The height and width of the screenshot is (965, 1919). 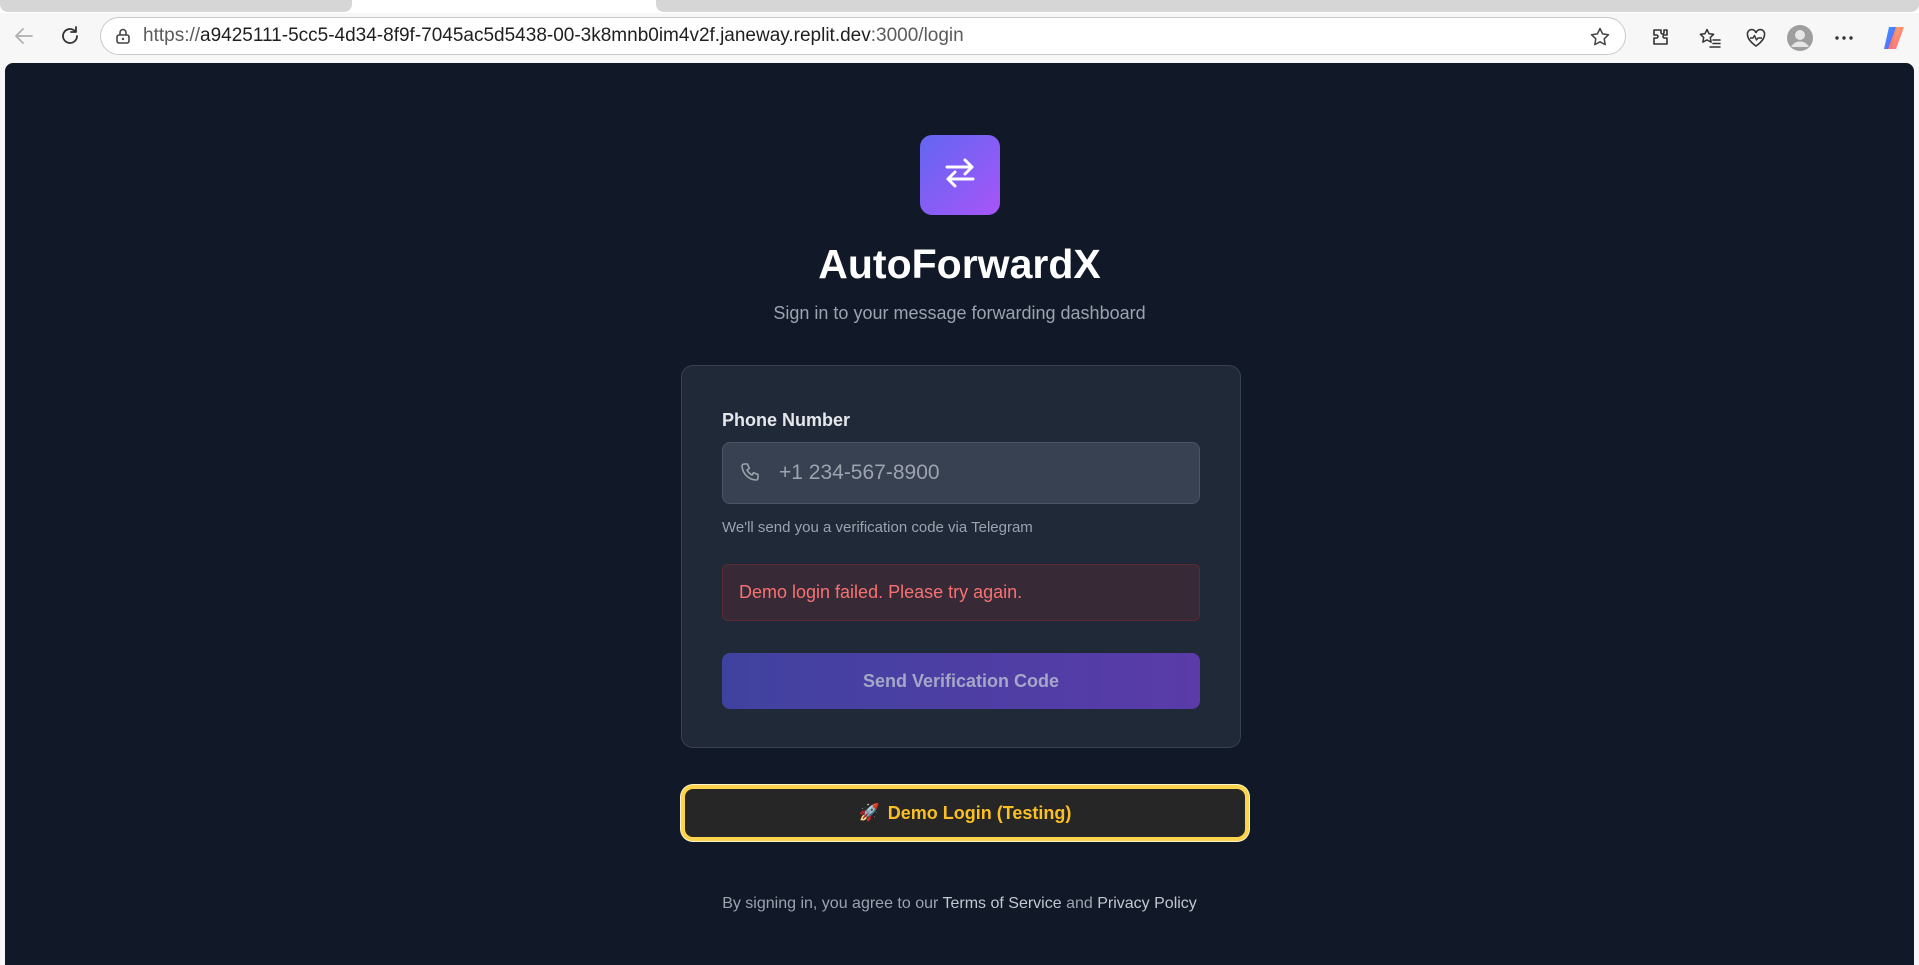 I want to click on favorites-icon, so click(x=1710, y=38).